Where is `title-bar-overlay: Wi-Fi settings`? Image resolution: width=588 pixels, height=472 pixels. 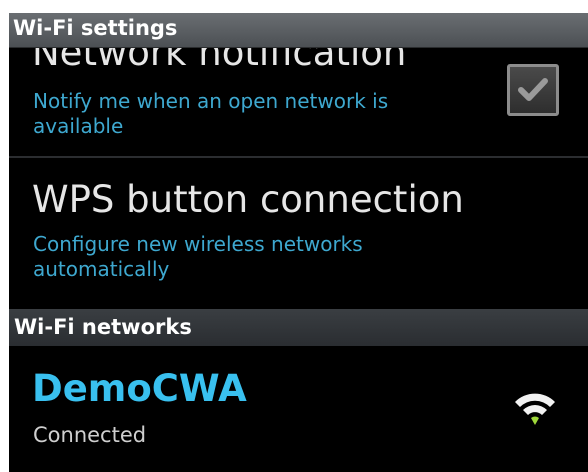
title-bar-overlay: Wi-Fi settings is located at coordinates (298, 30).